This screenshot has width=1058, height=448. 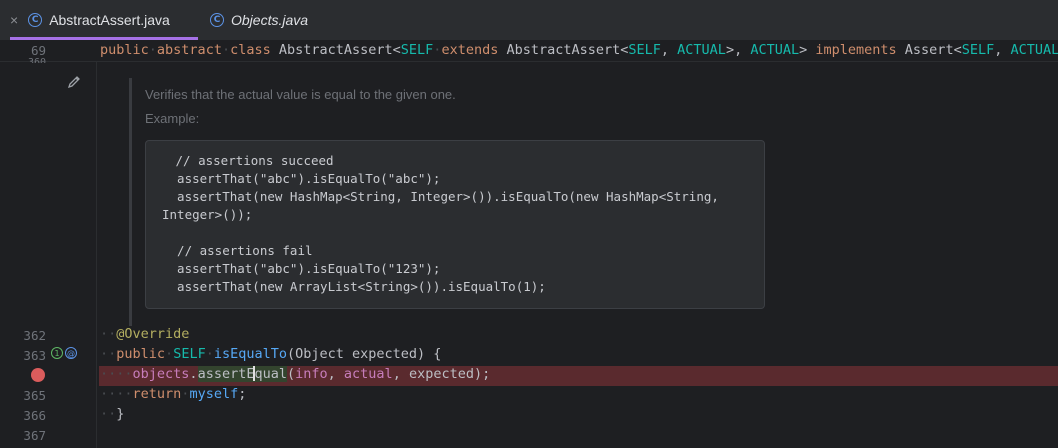 I want to click on editor-tab-bar: × C AbstractAssert.java C Objects.java, so click(x=529, y=20).